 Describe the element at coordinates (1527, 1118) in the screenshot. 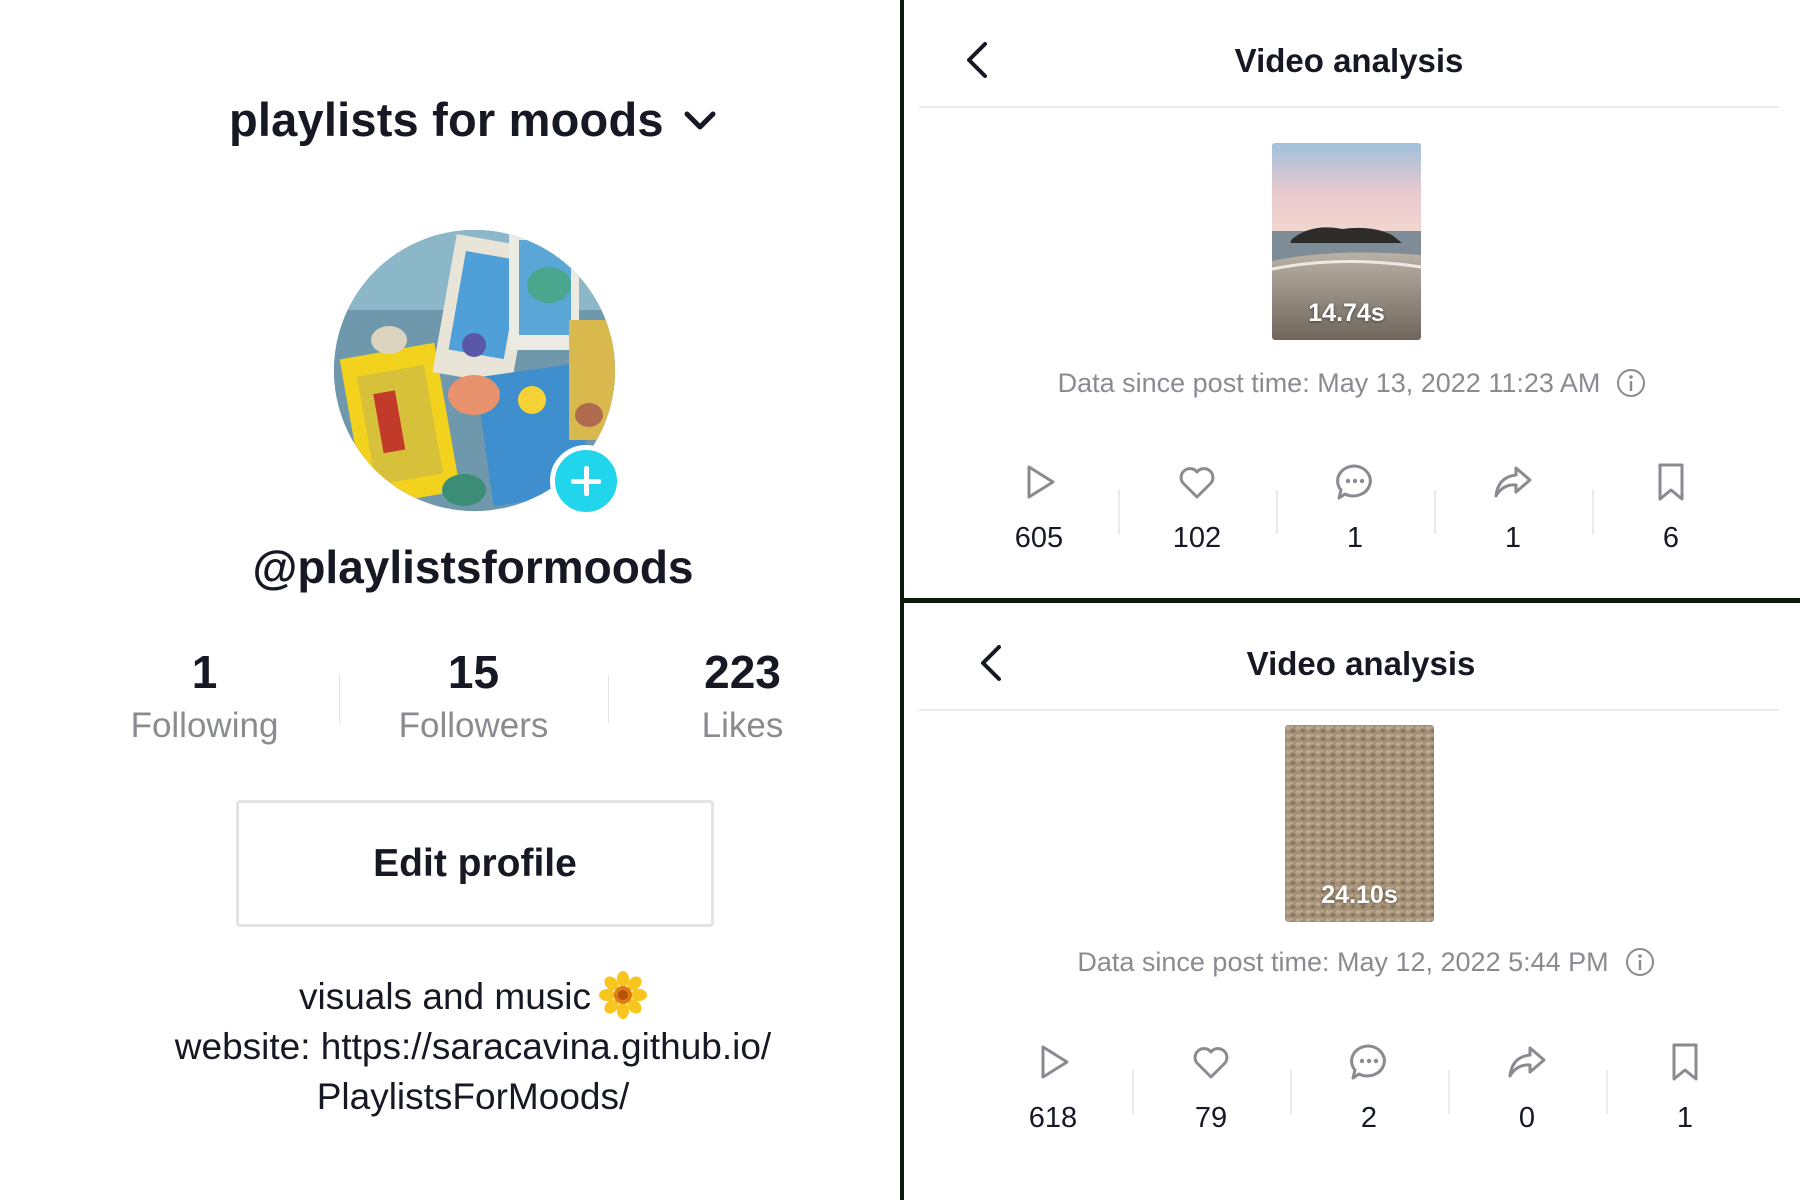

I see `shares-count: 0` at that location.